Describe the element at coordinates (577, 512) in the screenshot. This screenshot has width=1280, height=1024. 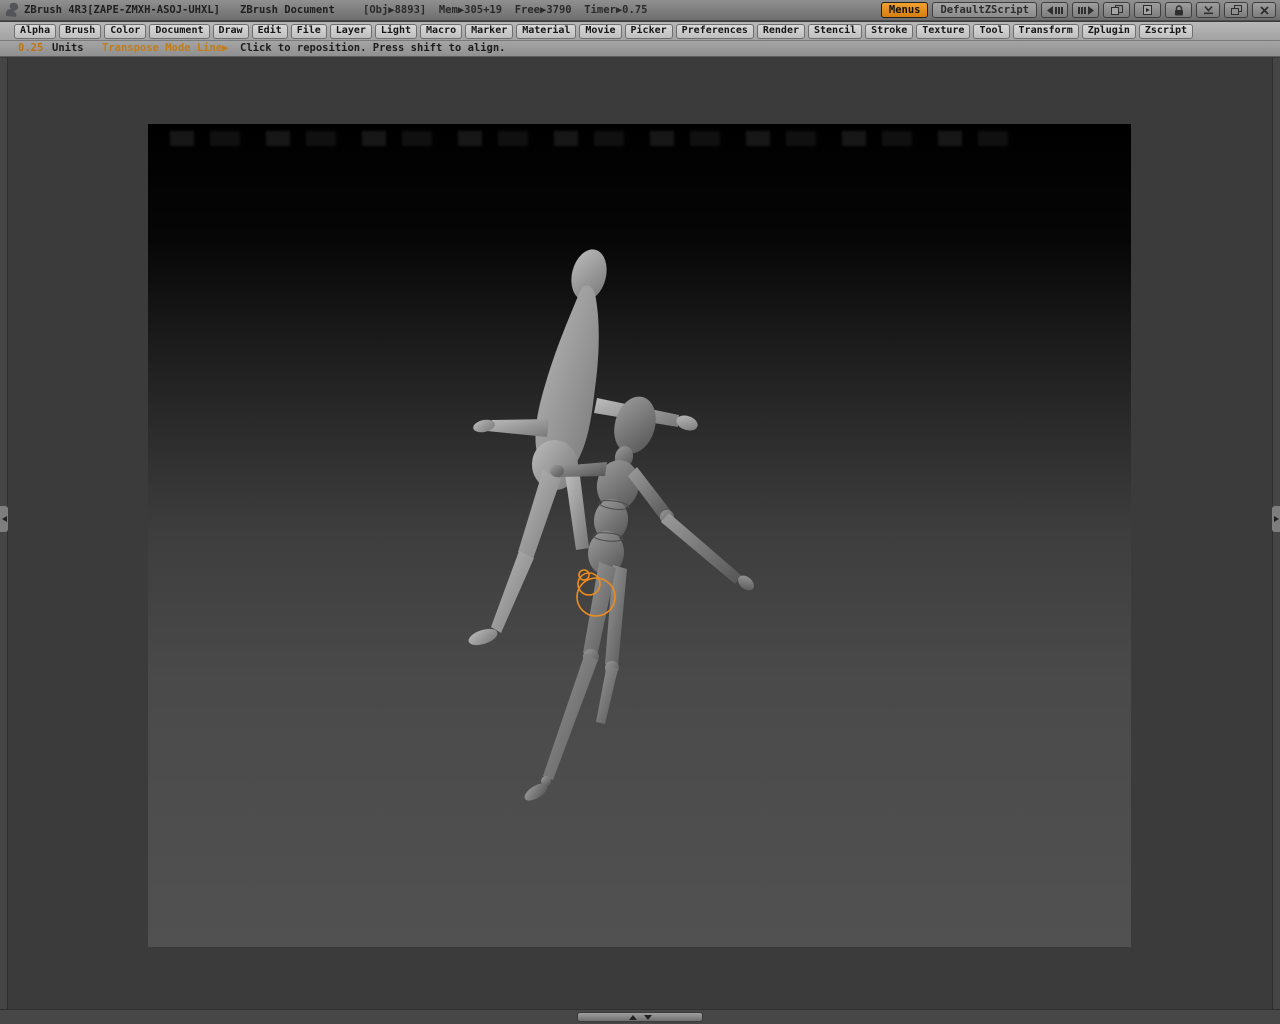
I see `bg-figure-right-thigh` at that location.